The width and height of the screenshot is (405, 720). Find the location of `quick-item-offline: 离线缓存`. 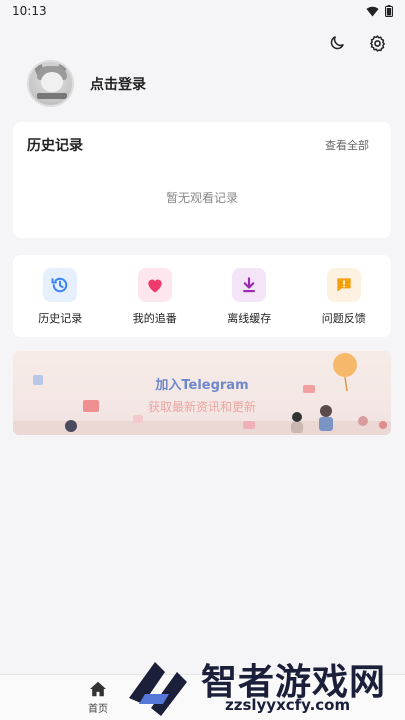

quick-item-offline: 离线缓存 is located at coordinates (249, 297).